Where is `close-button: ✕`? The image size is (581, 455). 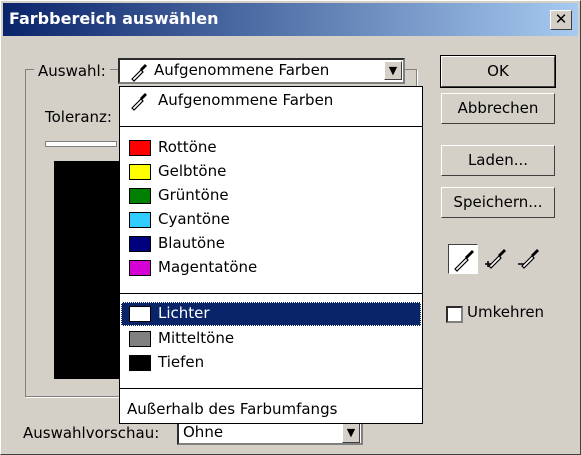
close-button: ✕ is located at coordinates (561, 20).